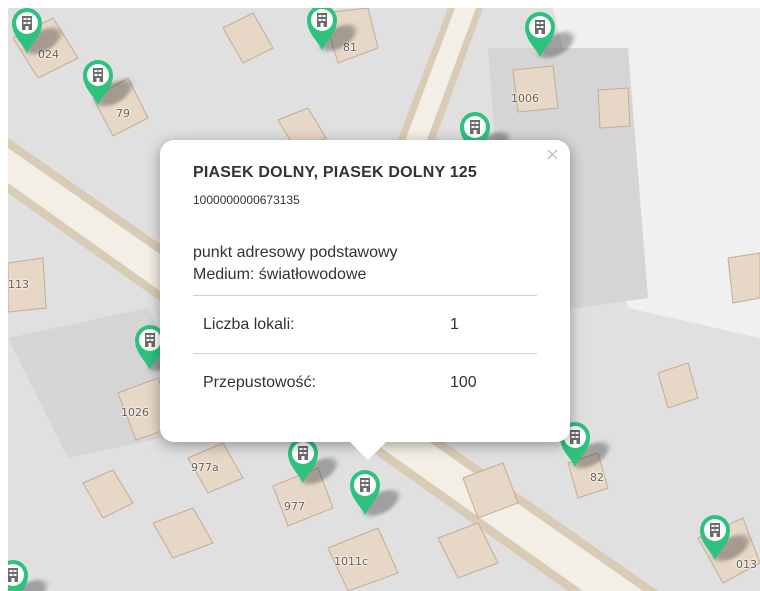  What do you see at coordinates (493, 382) in the screenshot?
I see `row-value: 100` at bounding box center [493, 382].